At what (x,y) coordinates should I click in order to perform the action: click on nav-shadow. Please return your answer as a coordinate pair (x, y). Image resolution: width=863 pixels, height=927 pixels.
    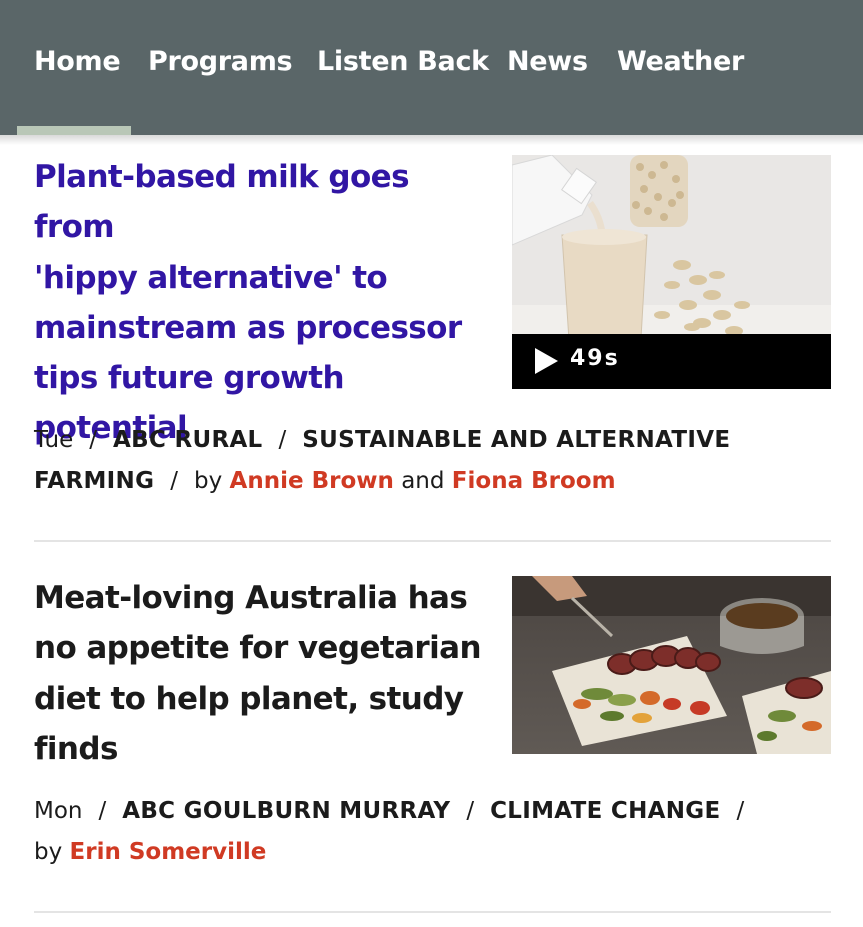
    Looking at the image, I should click on (431, 140).